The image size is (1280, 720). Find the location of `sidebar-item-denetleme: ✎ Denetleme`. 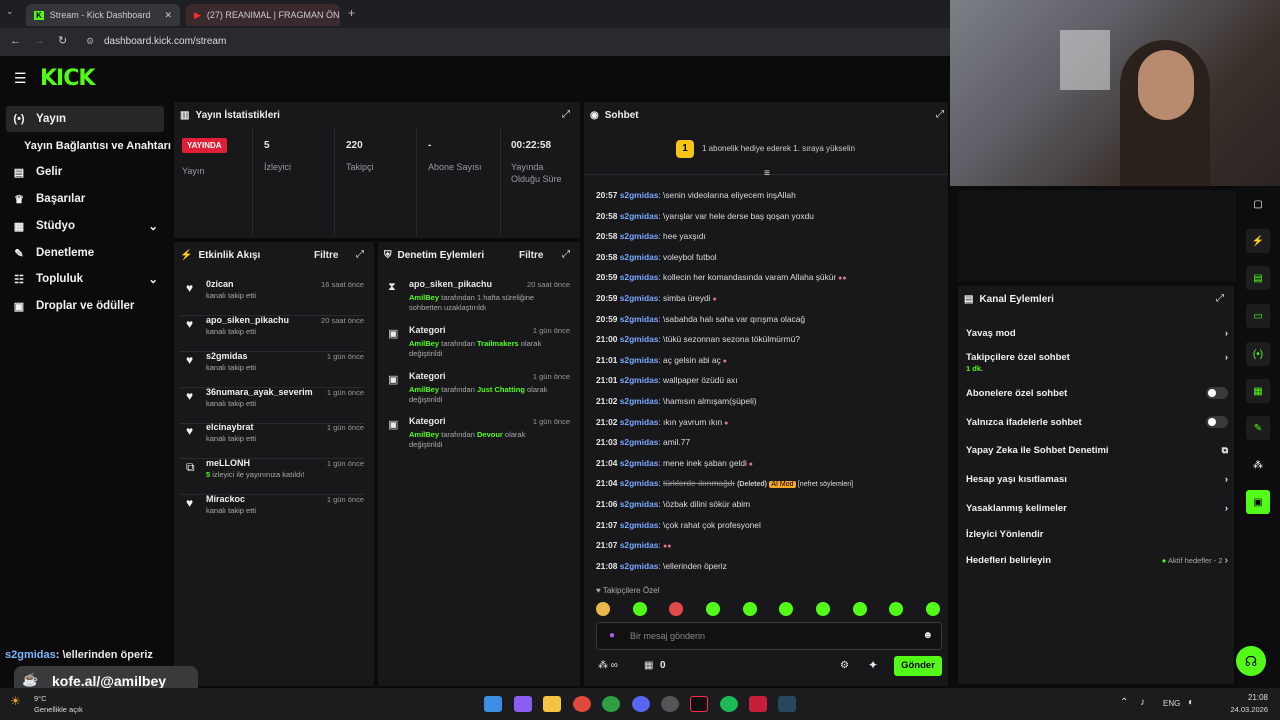

sidebar-item-denetleme: ✎ Denetleme is located at coordinates (85, 253).